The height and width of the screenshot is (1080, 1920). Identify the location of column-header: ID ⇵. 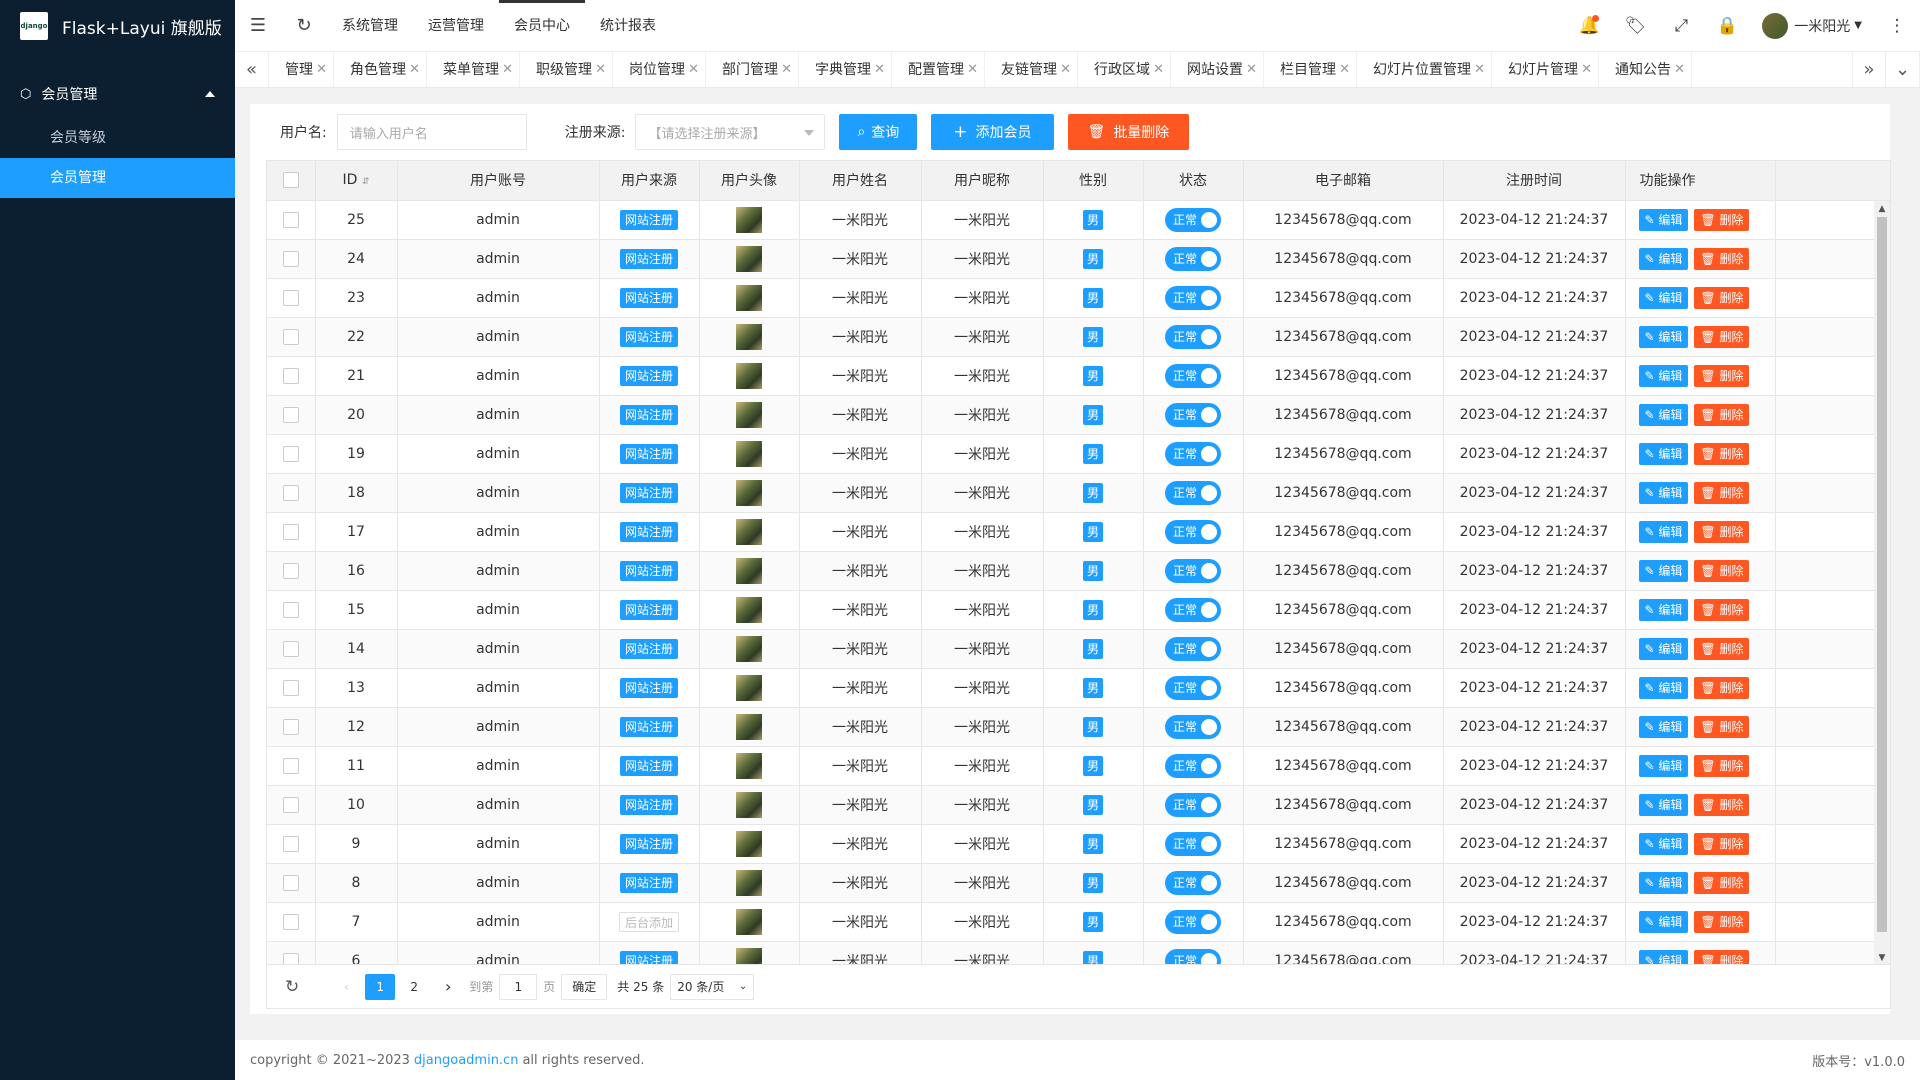
(356, 181).